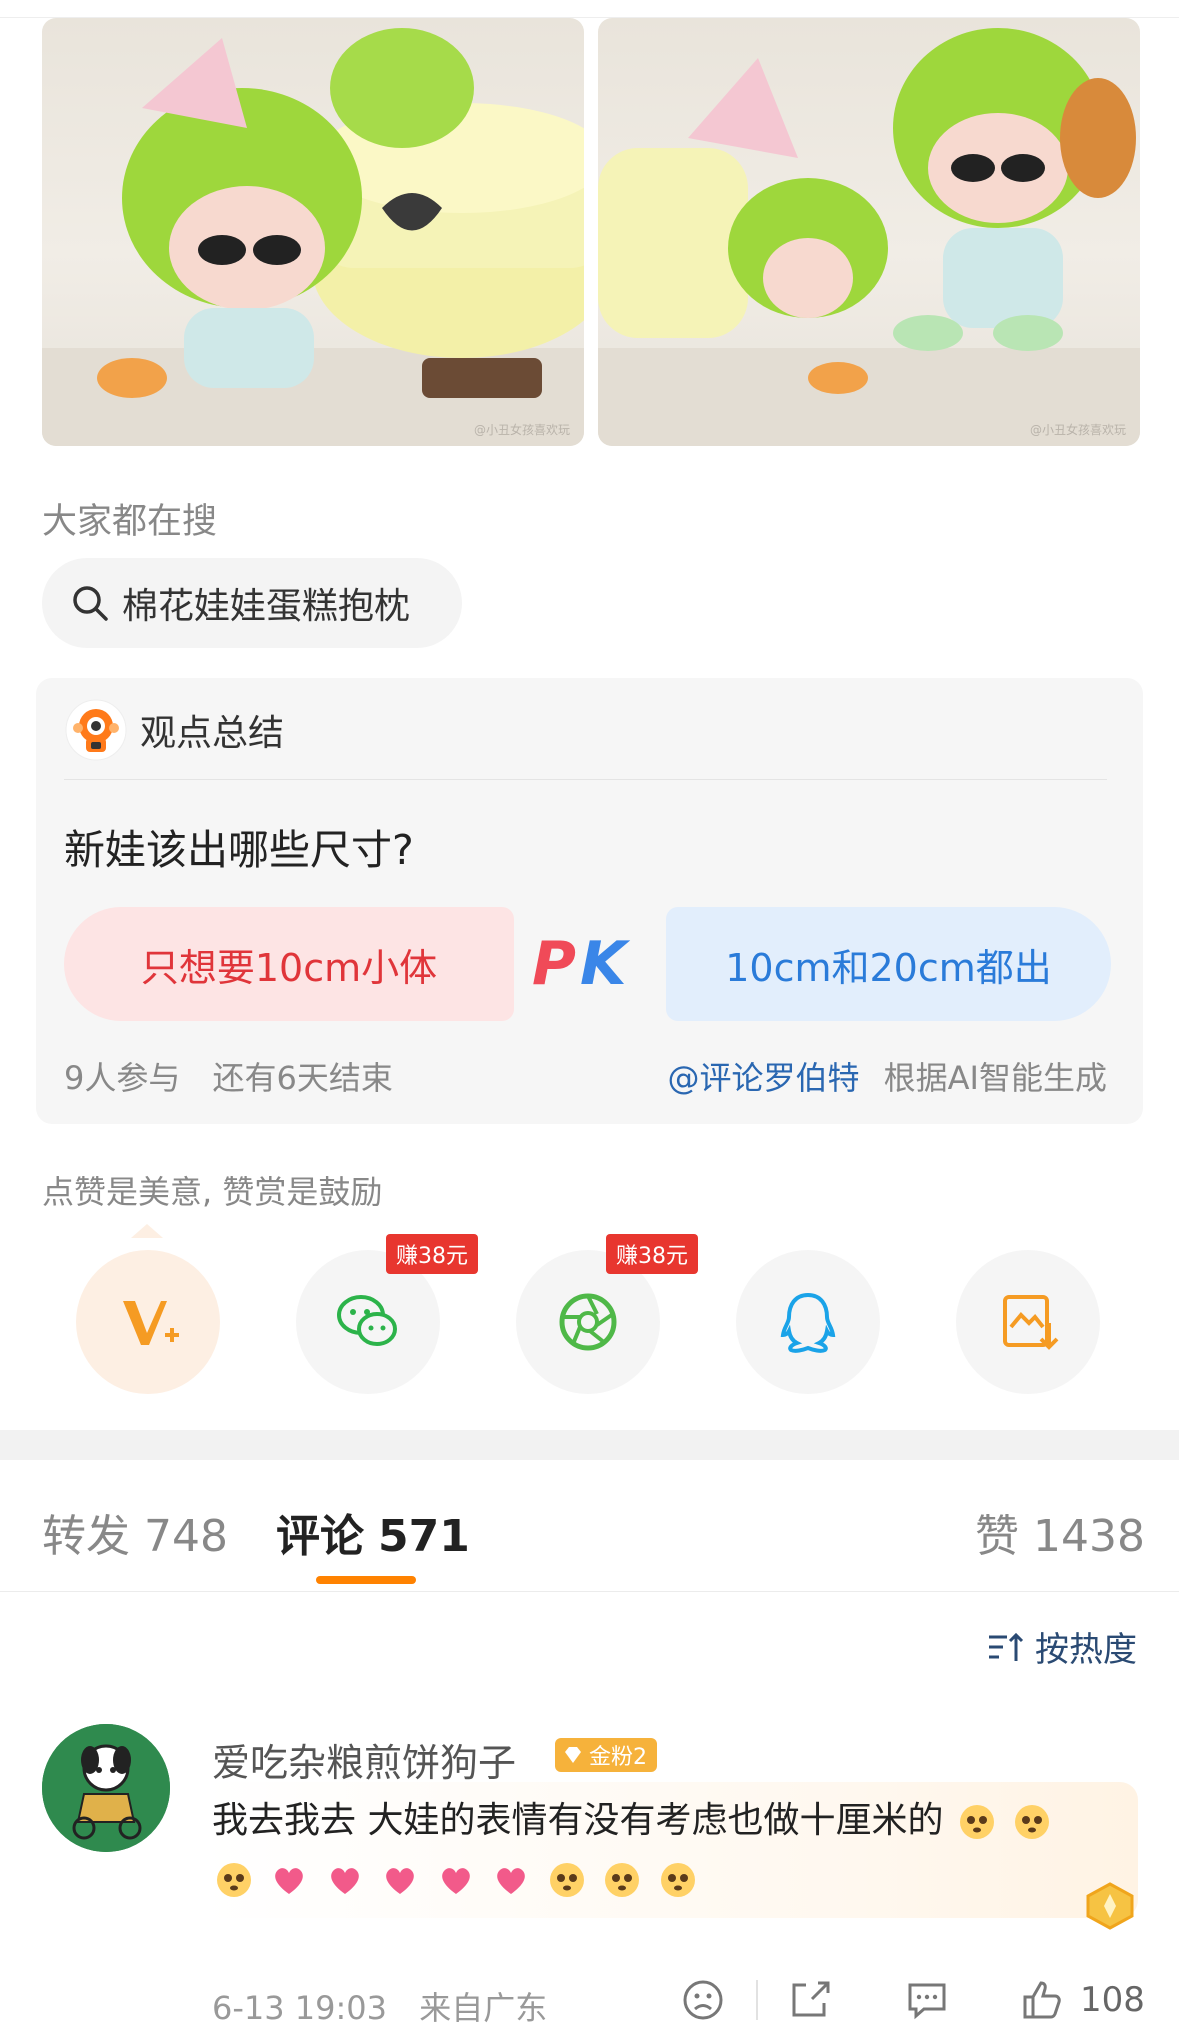 This screenshot has width=1179, height=2024. I want to click on share-wechat-button: 赚38元, so click(387, 1314).